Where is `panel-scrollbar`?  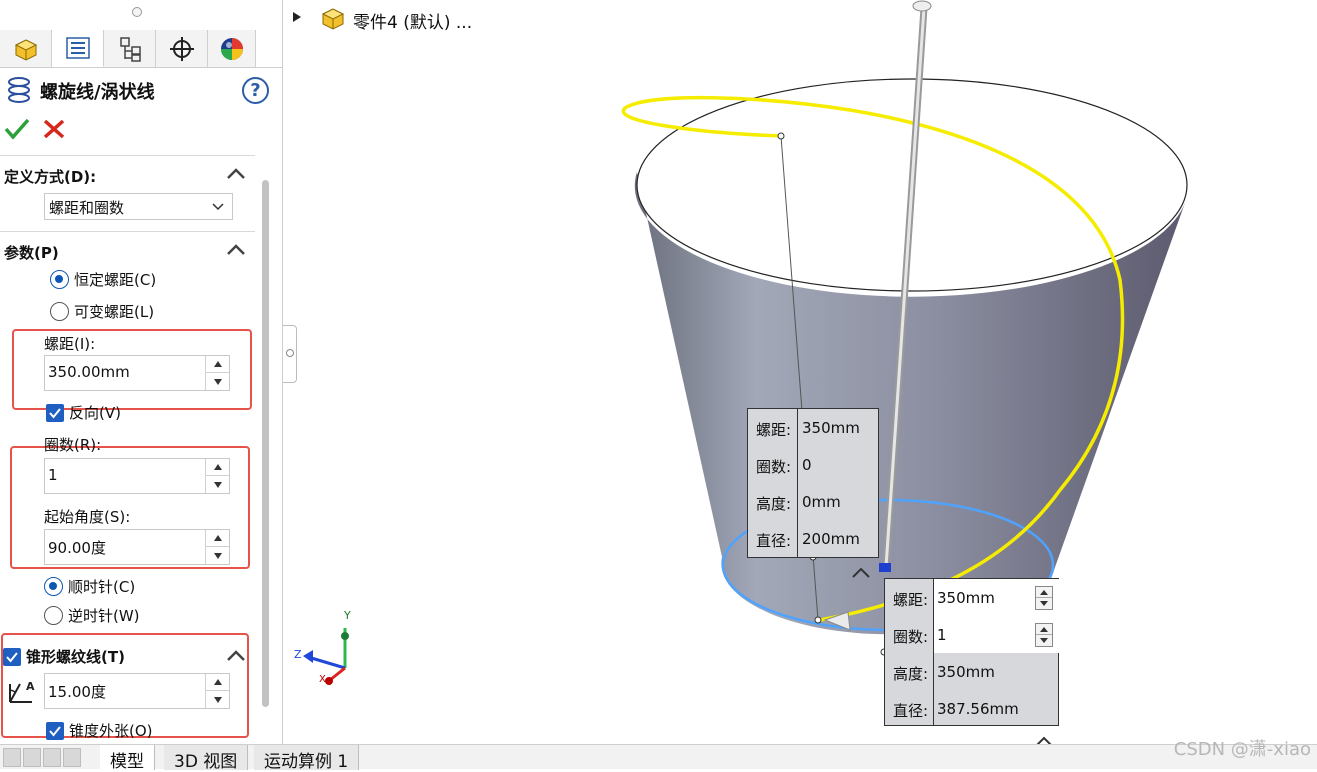
panel-scrollbar is located at coordinates (265, 443).